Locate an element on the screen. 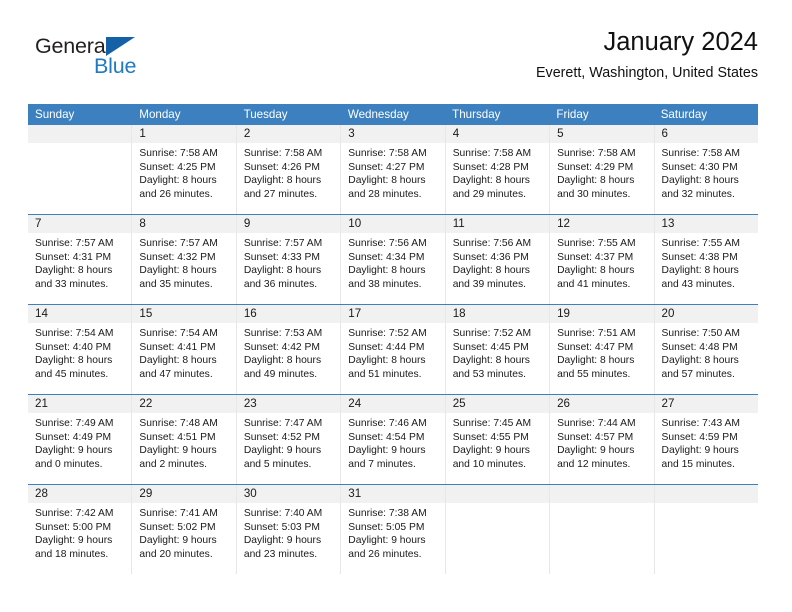  sunrise-text: Sunrise: 7:56 AM is located at coordinates (492, 243).